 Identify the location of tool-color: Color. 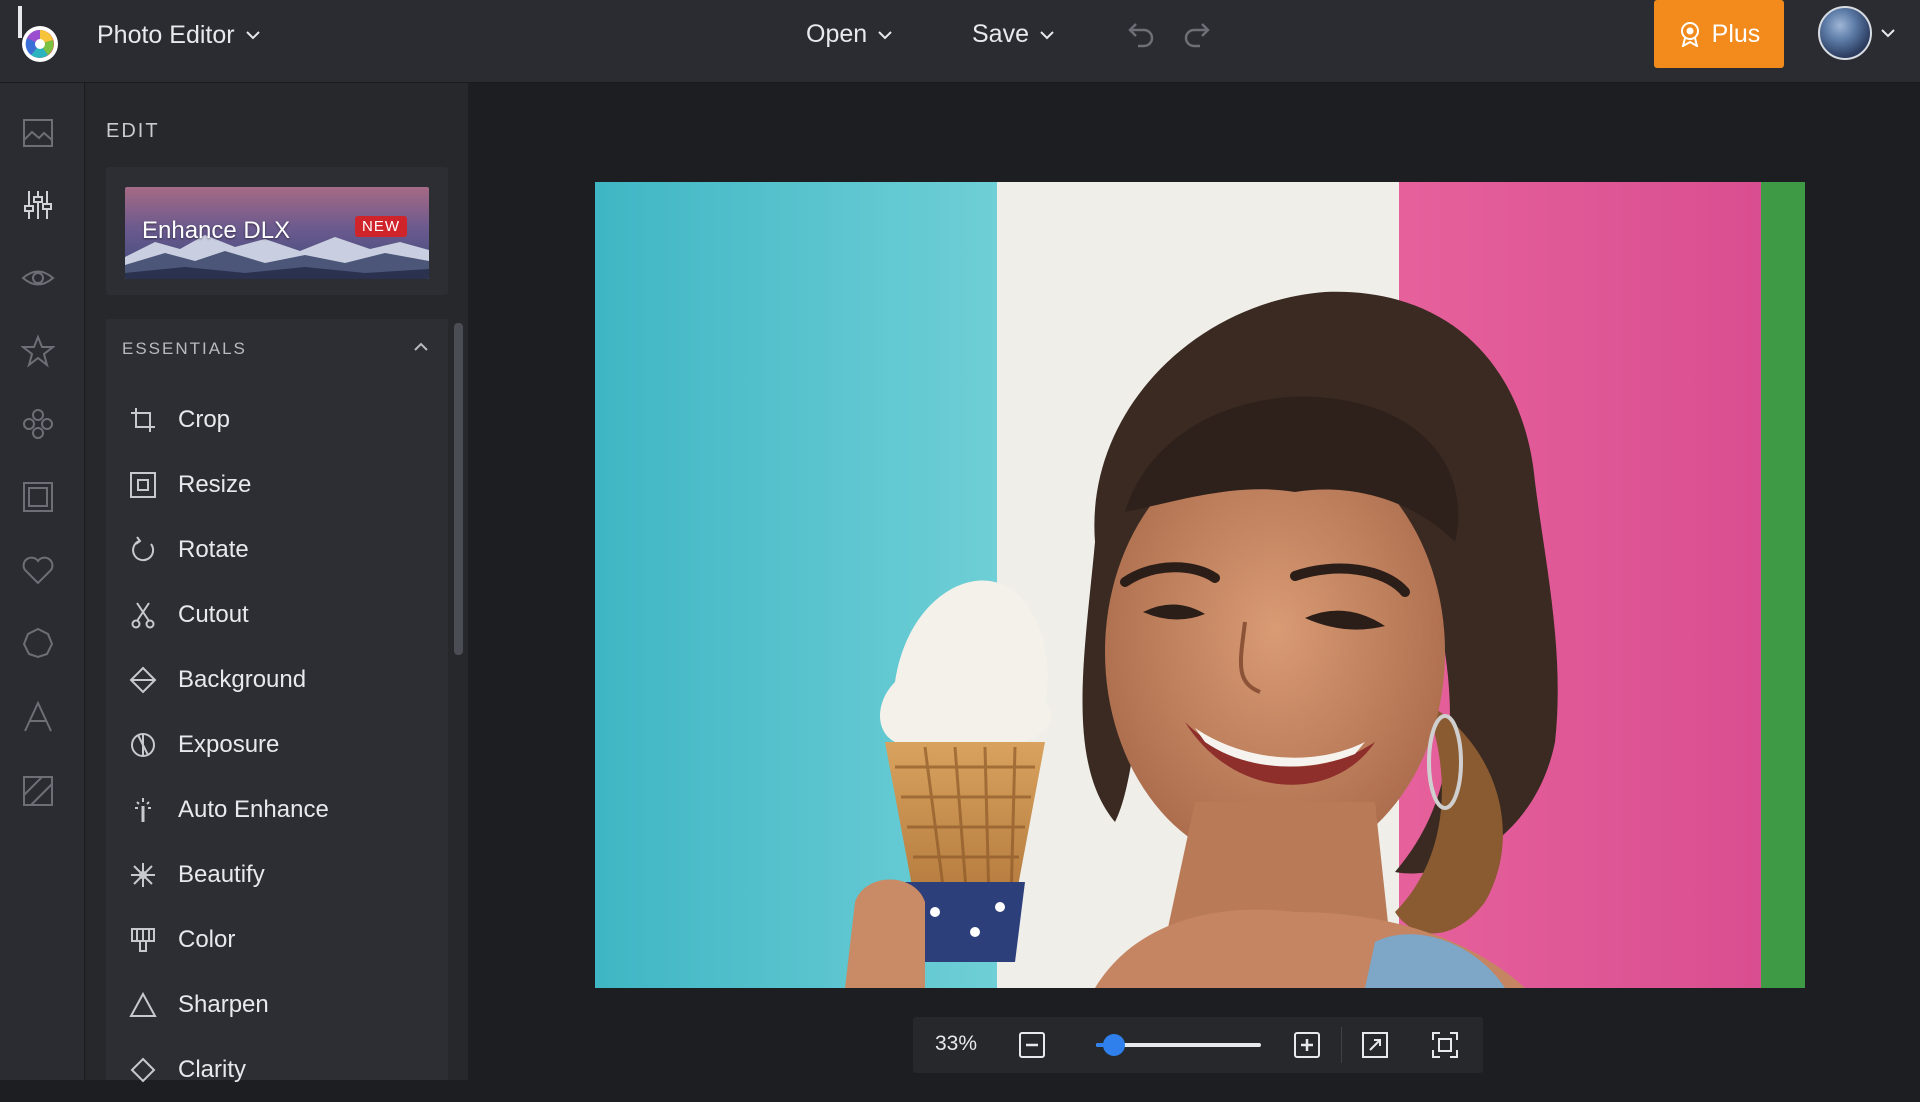
(277, 939).